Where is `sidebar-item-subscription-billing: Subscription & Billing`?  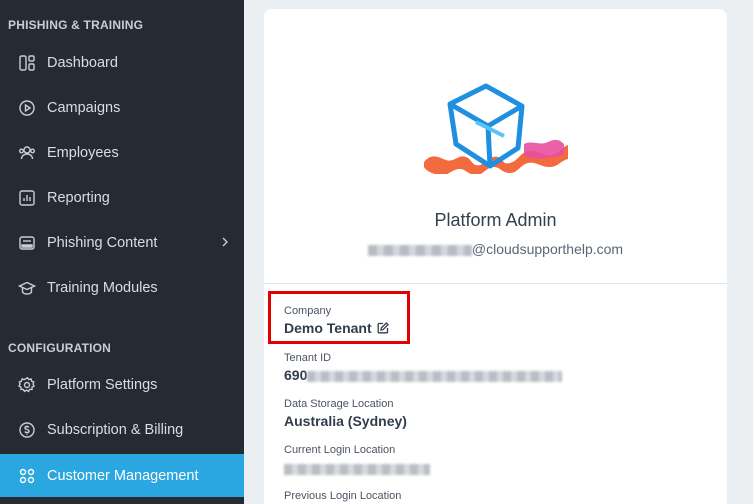 sidebar-item-subscription-billing: Subscription & Billing is located at coordinates (122, 430).